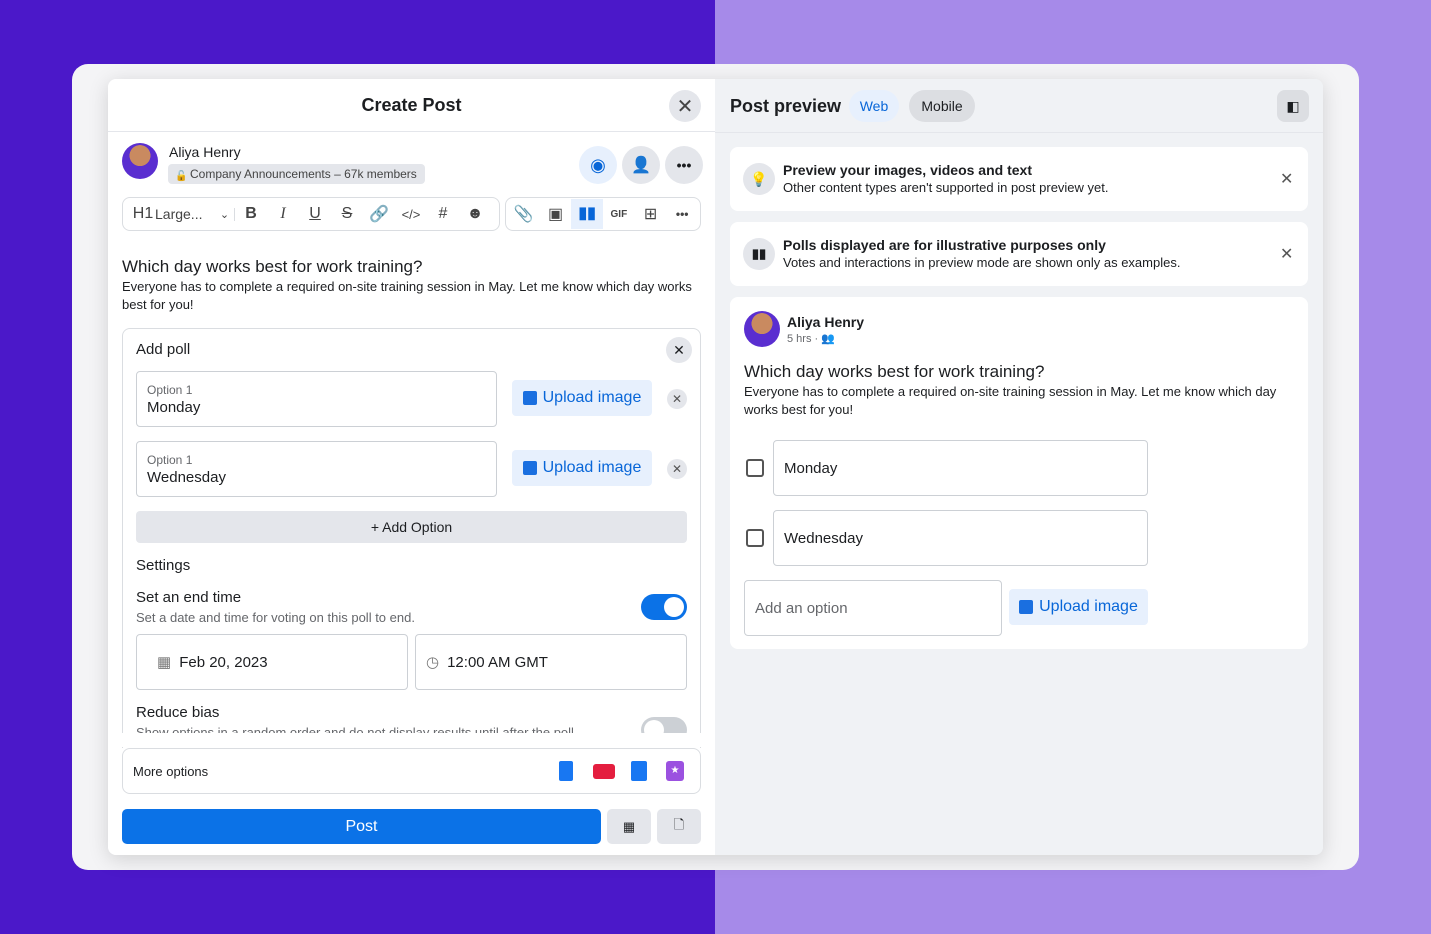 The width and height of the screenshot is (1431, 934). I want to click on add-option-input: Add an option, so click(873, 608).